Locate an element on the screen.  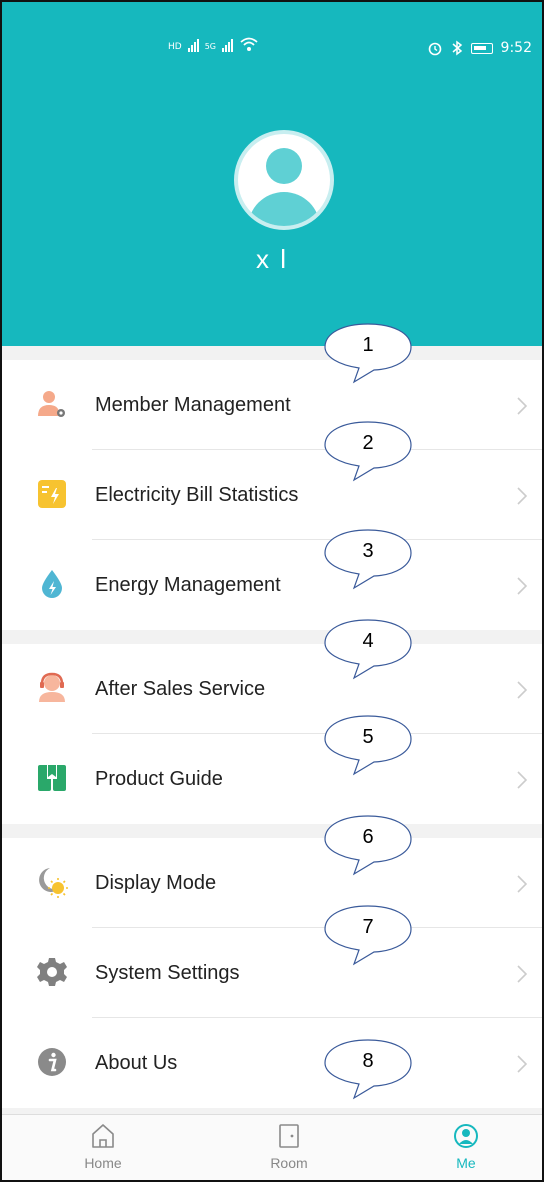
energy-icon is located at coordinates (52, 584).